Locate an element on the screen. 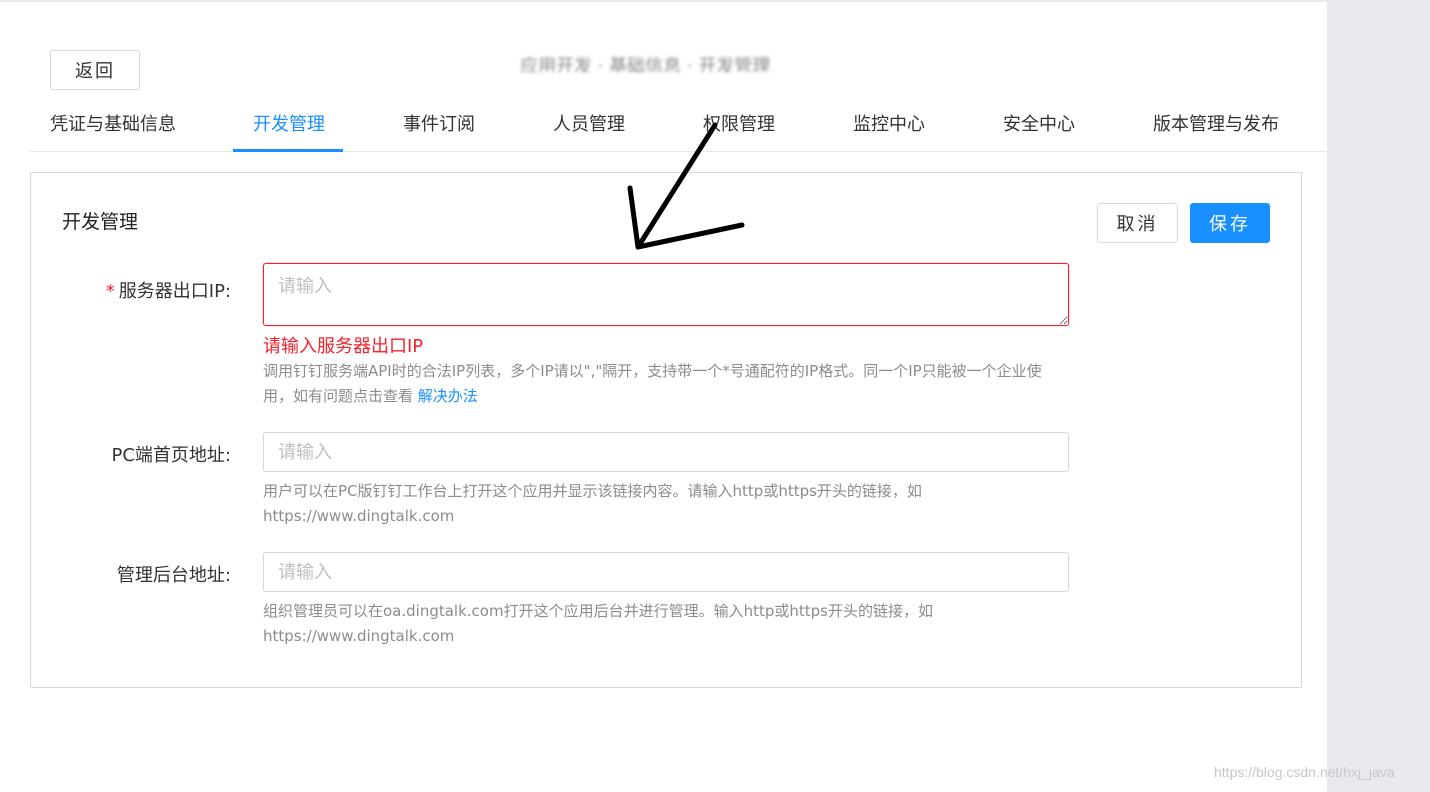 This screenshot has width=1430, height=792. cancel-button: 取消 is located at coordinates (1137, 223).